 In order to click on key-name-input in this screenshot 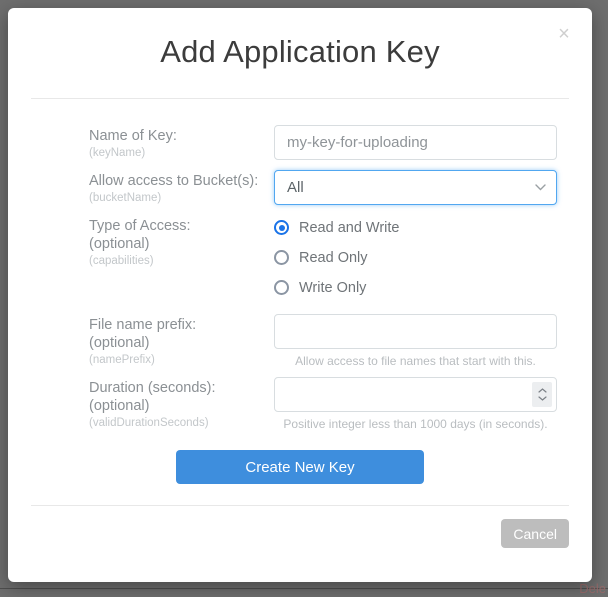, I will do `click(415, 142)`.